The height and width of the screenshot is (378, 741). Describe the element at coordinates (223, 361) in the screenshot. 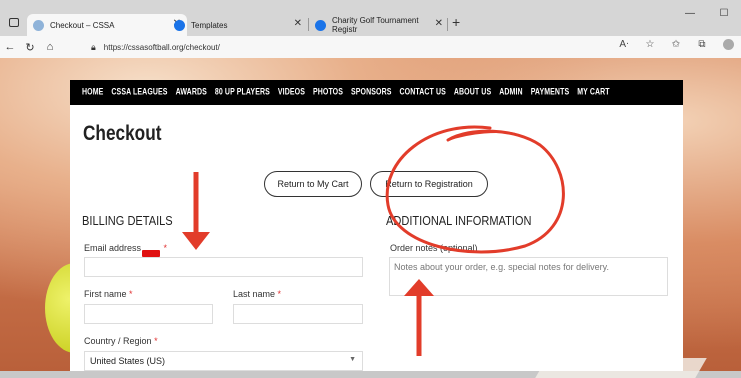

I see `country-select: United States (US) ▼` at that location.